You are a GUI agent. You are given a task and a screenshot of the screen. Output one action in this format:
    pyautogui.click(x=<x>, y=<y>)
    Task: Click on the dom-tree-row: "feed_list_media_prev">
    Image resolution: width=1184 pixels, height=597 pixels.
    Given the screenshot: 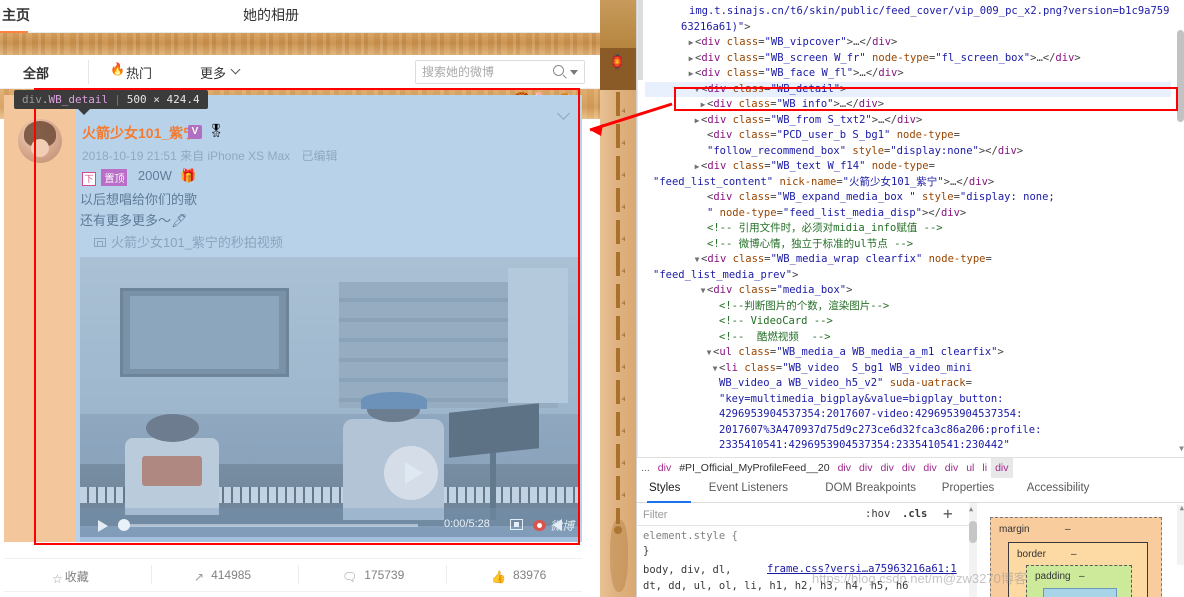 What is the action you would take?
    pyautogui.click(x=908, y=276)
    